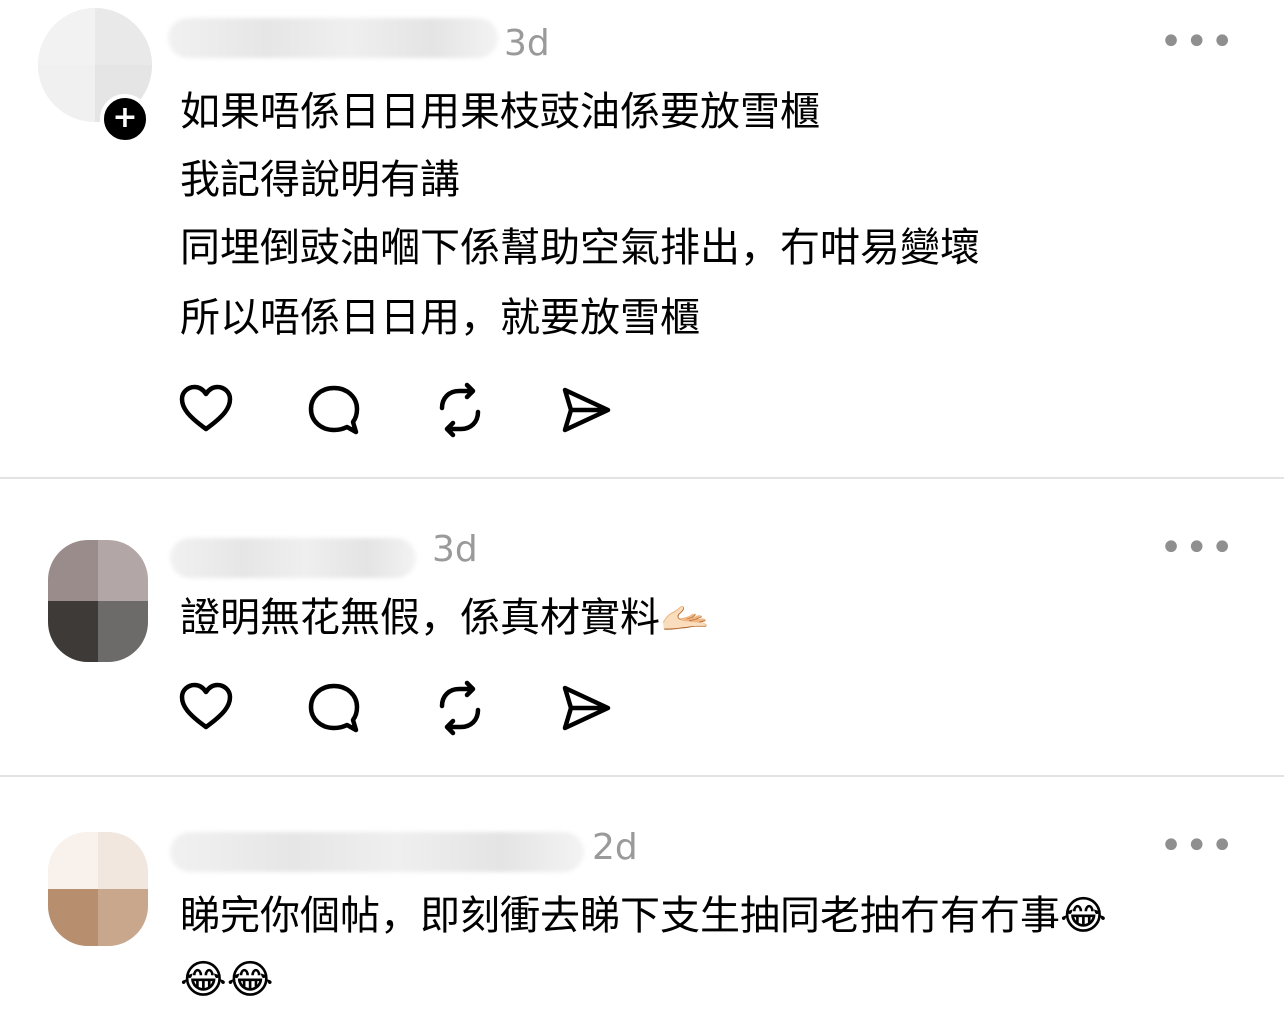 Image resolution: width=1284 pixels, height=1032 pixels. What do you see at coordinates (440, 318) in the screenshot?
I see `post-text-line: 所以唔係日日用，就要放雪櫃` at bounding box center [440, 318].